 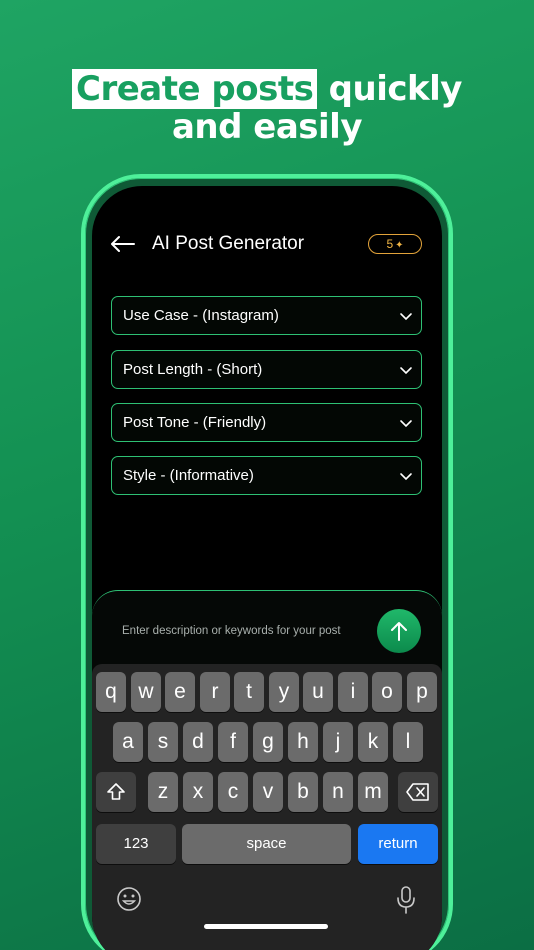 What do you see at coordinates (122, 244) in the screenshot?
I see `arrow-left-icon` at bounding box center [122, 244].